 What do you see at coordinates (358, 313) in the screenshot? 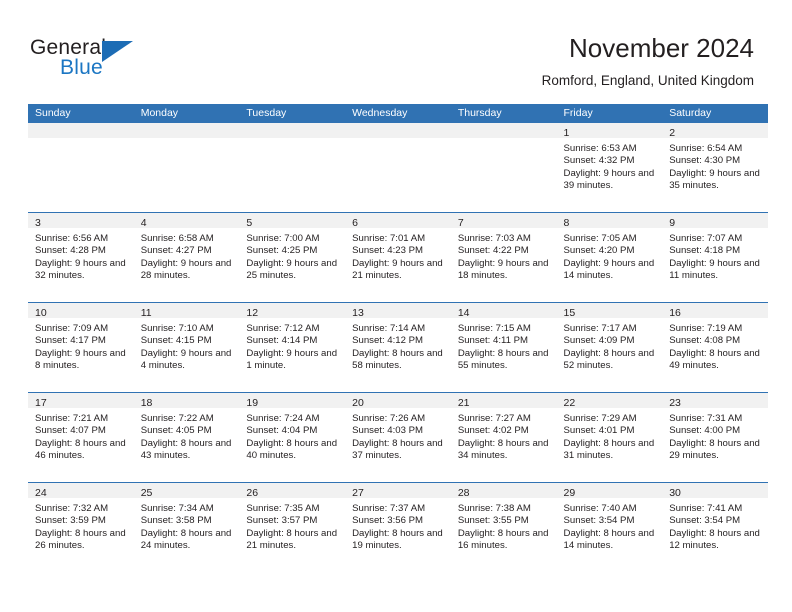
I see `day-number: 13` at bounding box center [358, 313].